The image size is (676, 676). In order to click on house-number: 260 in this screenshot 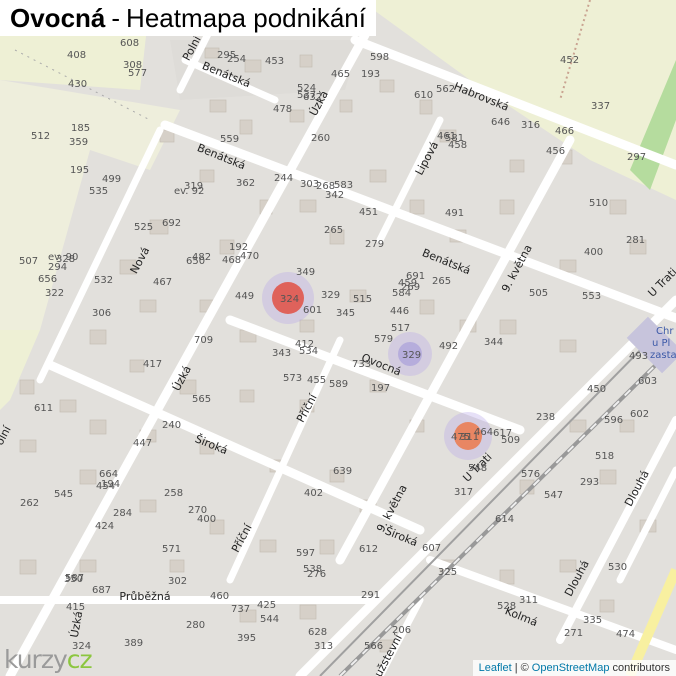, I will do `click(320, 138)`.